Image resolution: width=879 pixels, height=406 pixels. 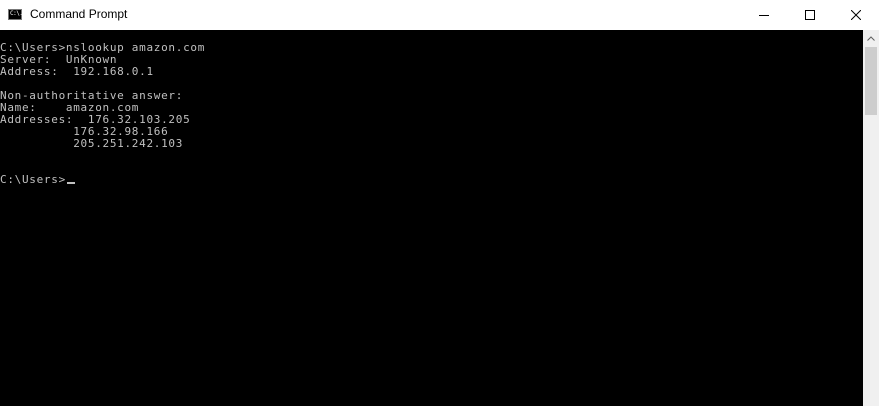 What do you see at coordinates (77, 71) in the screenshot?
I see `console-line: Address: 192.168.0.1` at bounding box center [77, 71].